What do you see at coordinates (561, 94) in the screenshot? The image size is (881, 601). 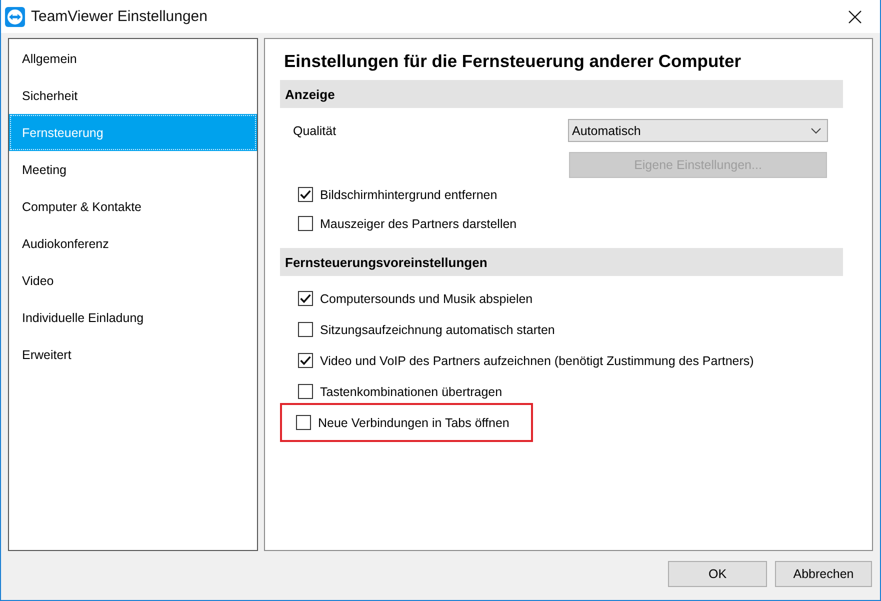 I see `section-header: Anzeige` at bounding box center [561, 94].